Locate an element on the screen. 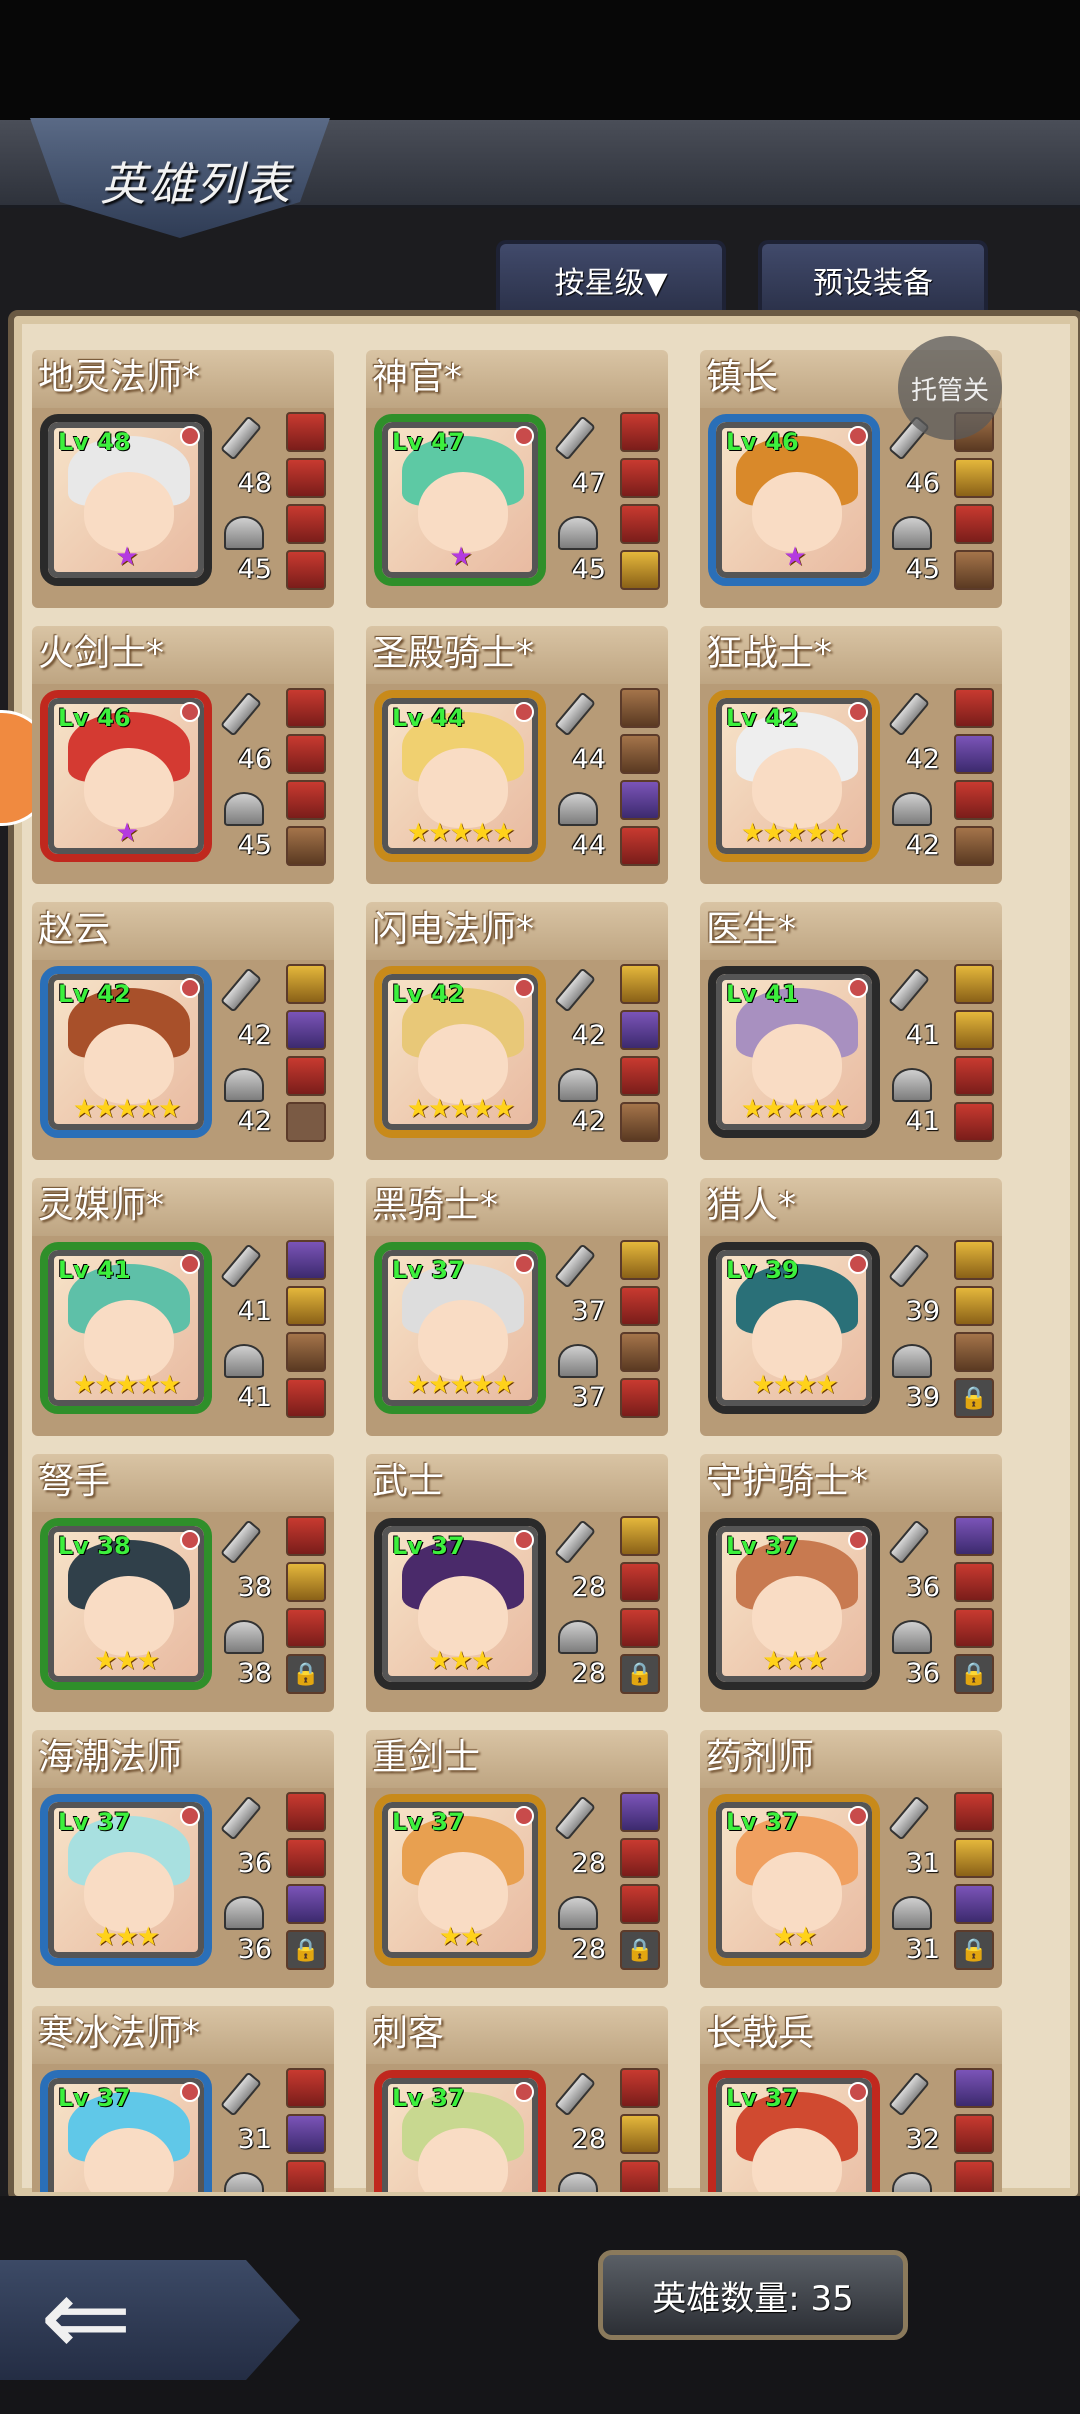 The height and width of the screenshot is (2414, 1080). hero-card: 地灵法师* Lv 48 ★ 48 45 is located at coordinates (183, 479).